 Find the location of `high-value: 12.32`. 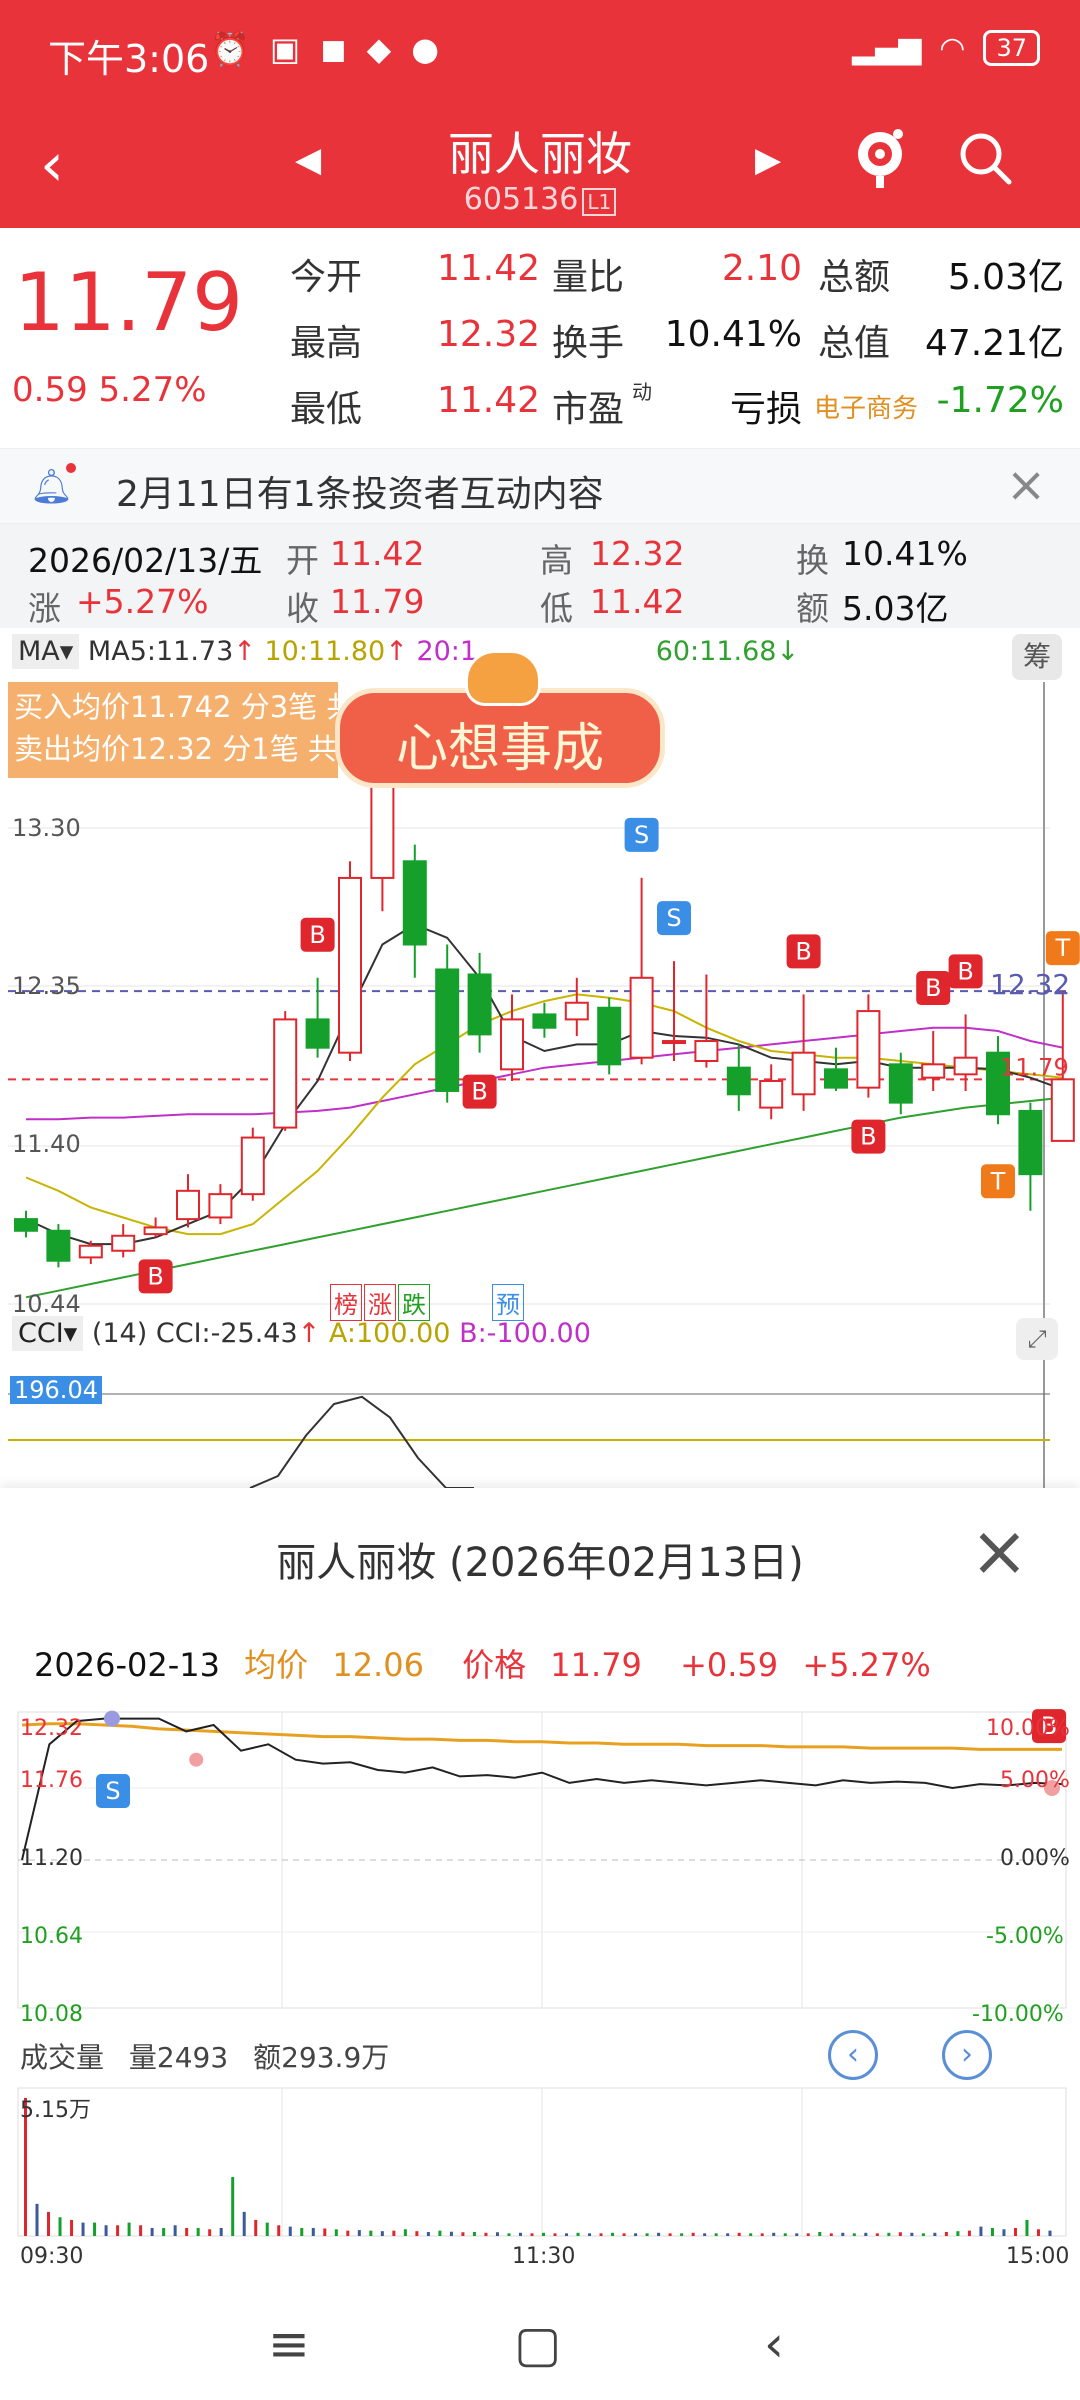

high-value: 12.32 is located at coordinates (637, 553).